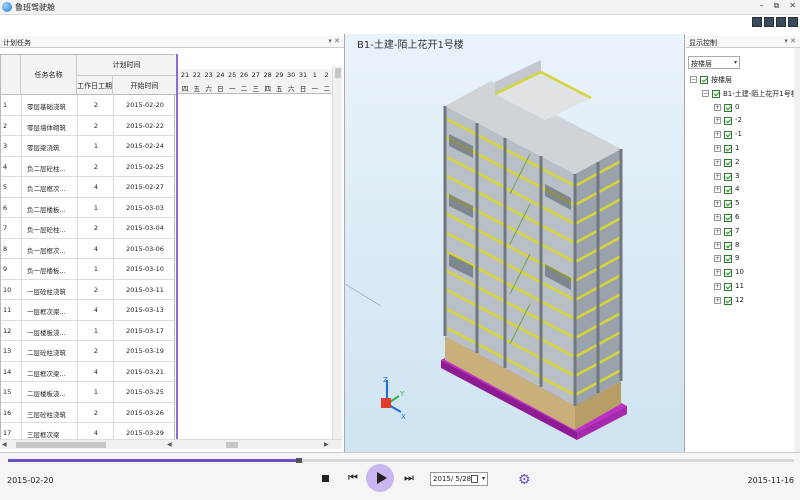 This screenshot has width=800, height=500. Describe the element at coordinates (298, 460) in the screenshot. I see `timeline-handle` at that location.